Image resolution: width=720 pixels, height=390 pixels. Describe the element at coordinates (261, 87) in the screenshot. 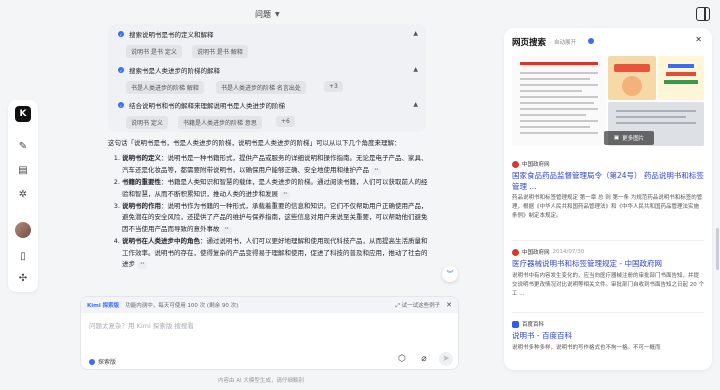

I see `query-chip: 书是人类进步的阶梯 名言出处` at that location.